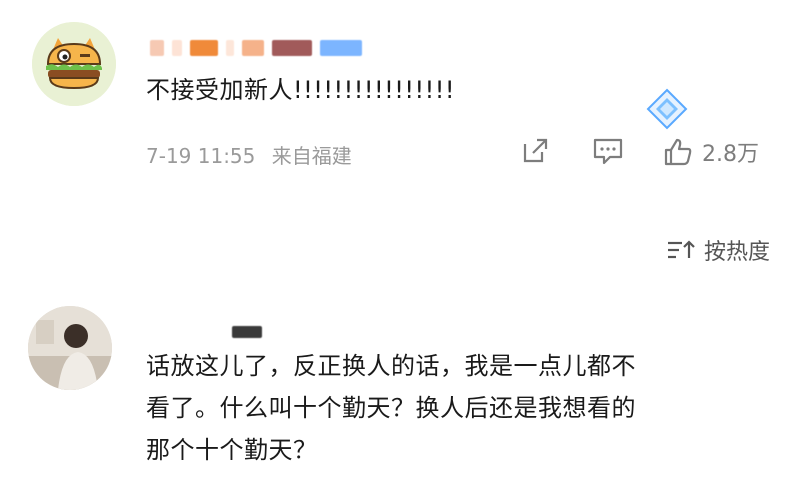 Image resolution: width=800 pixels, height=500 pixels. Describe the element at coordinates (730, 154) in the screenshot. I see `like-count: 2.8万` at that location.